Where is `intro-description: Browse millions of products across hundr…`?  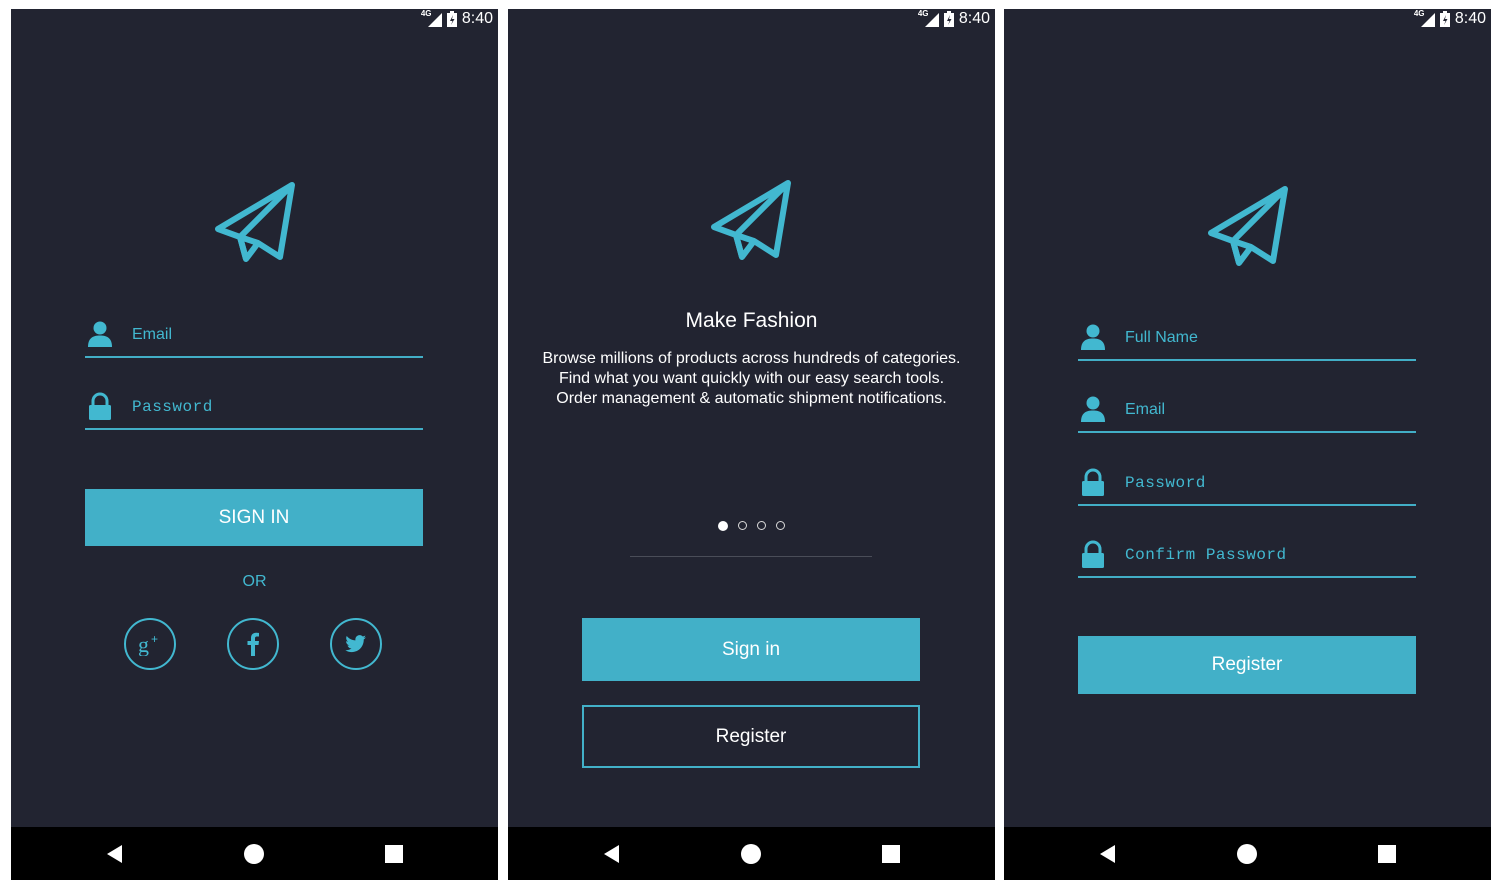
intro-description: Browse millions of products across hundr… is located at coordinates (751, 378).